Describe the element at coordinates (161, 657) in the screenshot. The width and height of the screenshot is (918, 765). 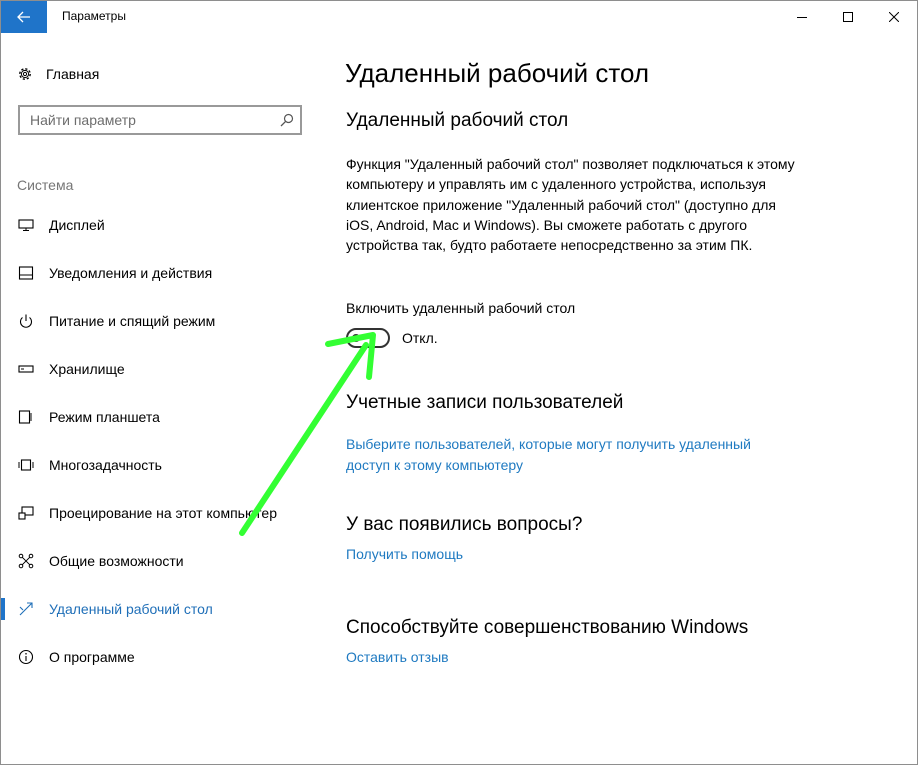
I see `sidebar-item-about: О программе` at that location.